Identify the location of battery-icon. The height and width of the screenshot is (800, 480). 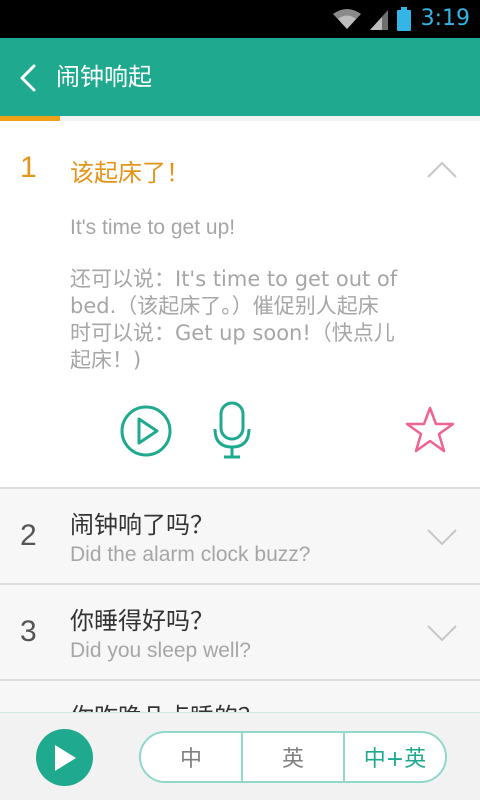
(404, 19).